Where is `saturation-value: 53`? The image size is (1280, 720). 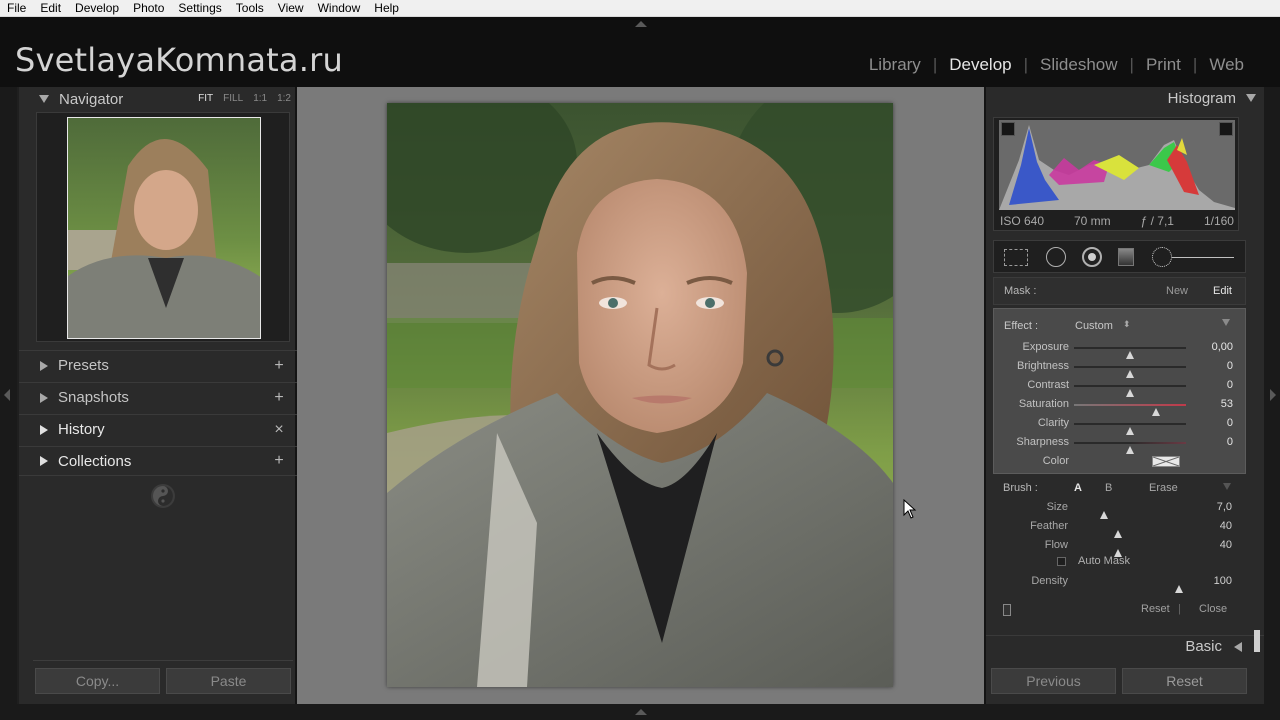
saturation-value: 53 is located at coordinates (1227, 404).